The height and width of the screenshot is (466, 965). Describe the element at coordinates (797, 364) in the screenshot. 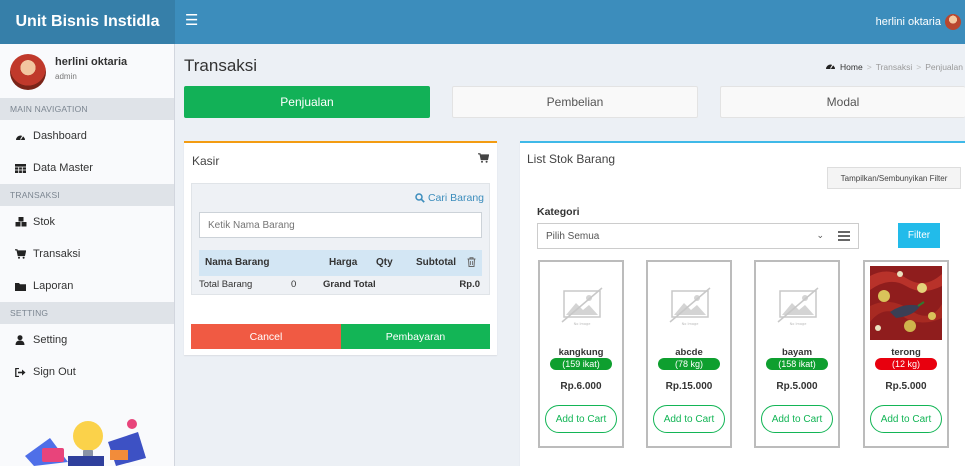

I see `stock-badge: (158 ikat)` at that location.